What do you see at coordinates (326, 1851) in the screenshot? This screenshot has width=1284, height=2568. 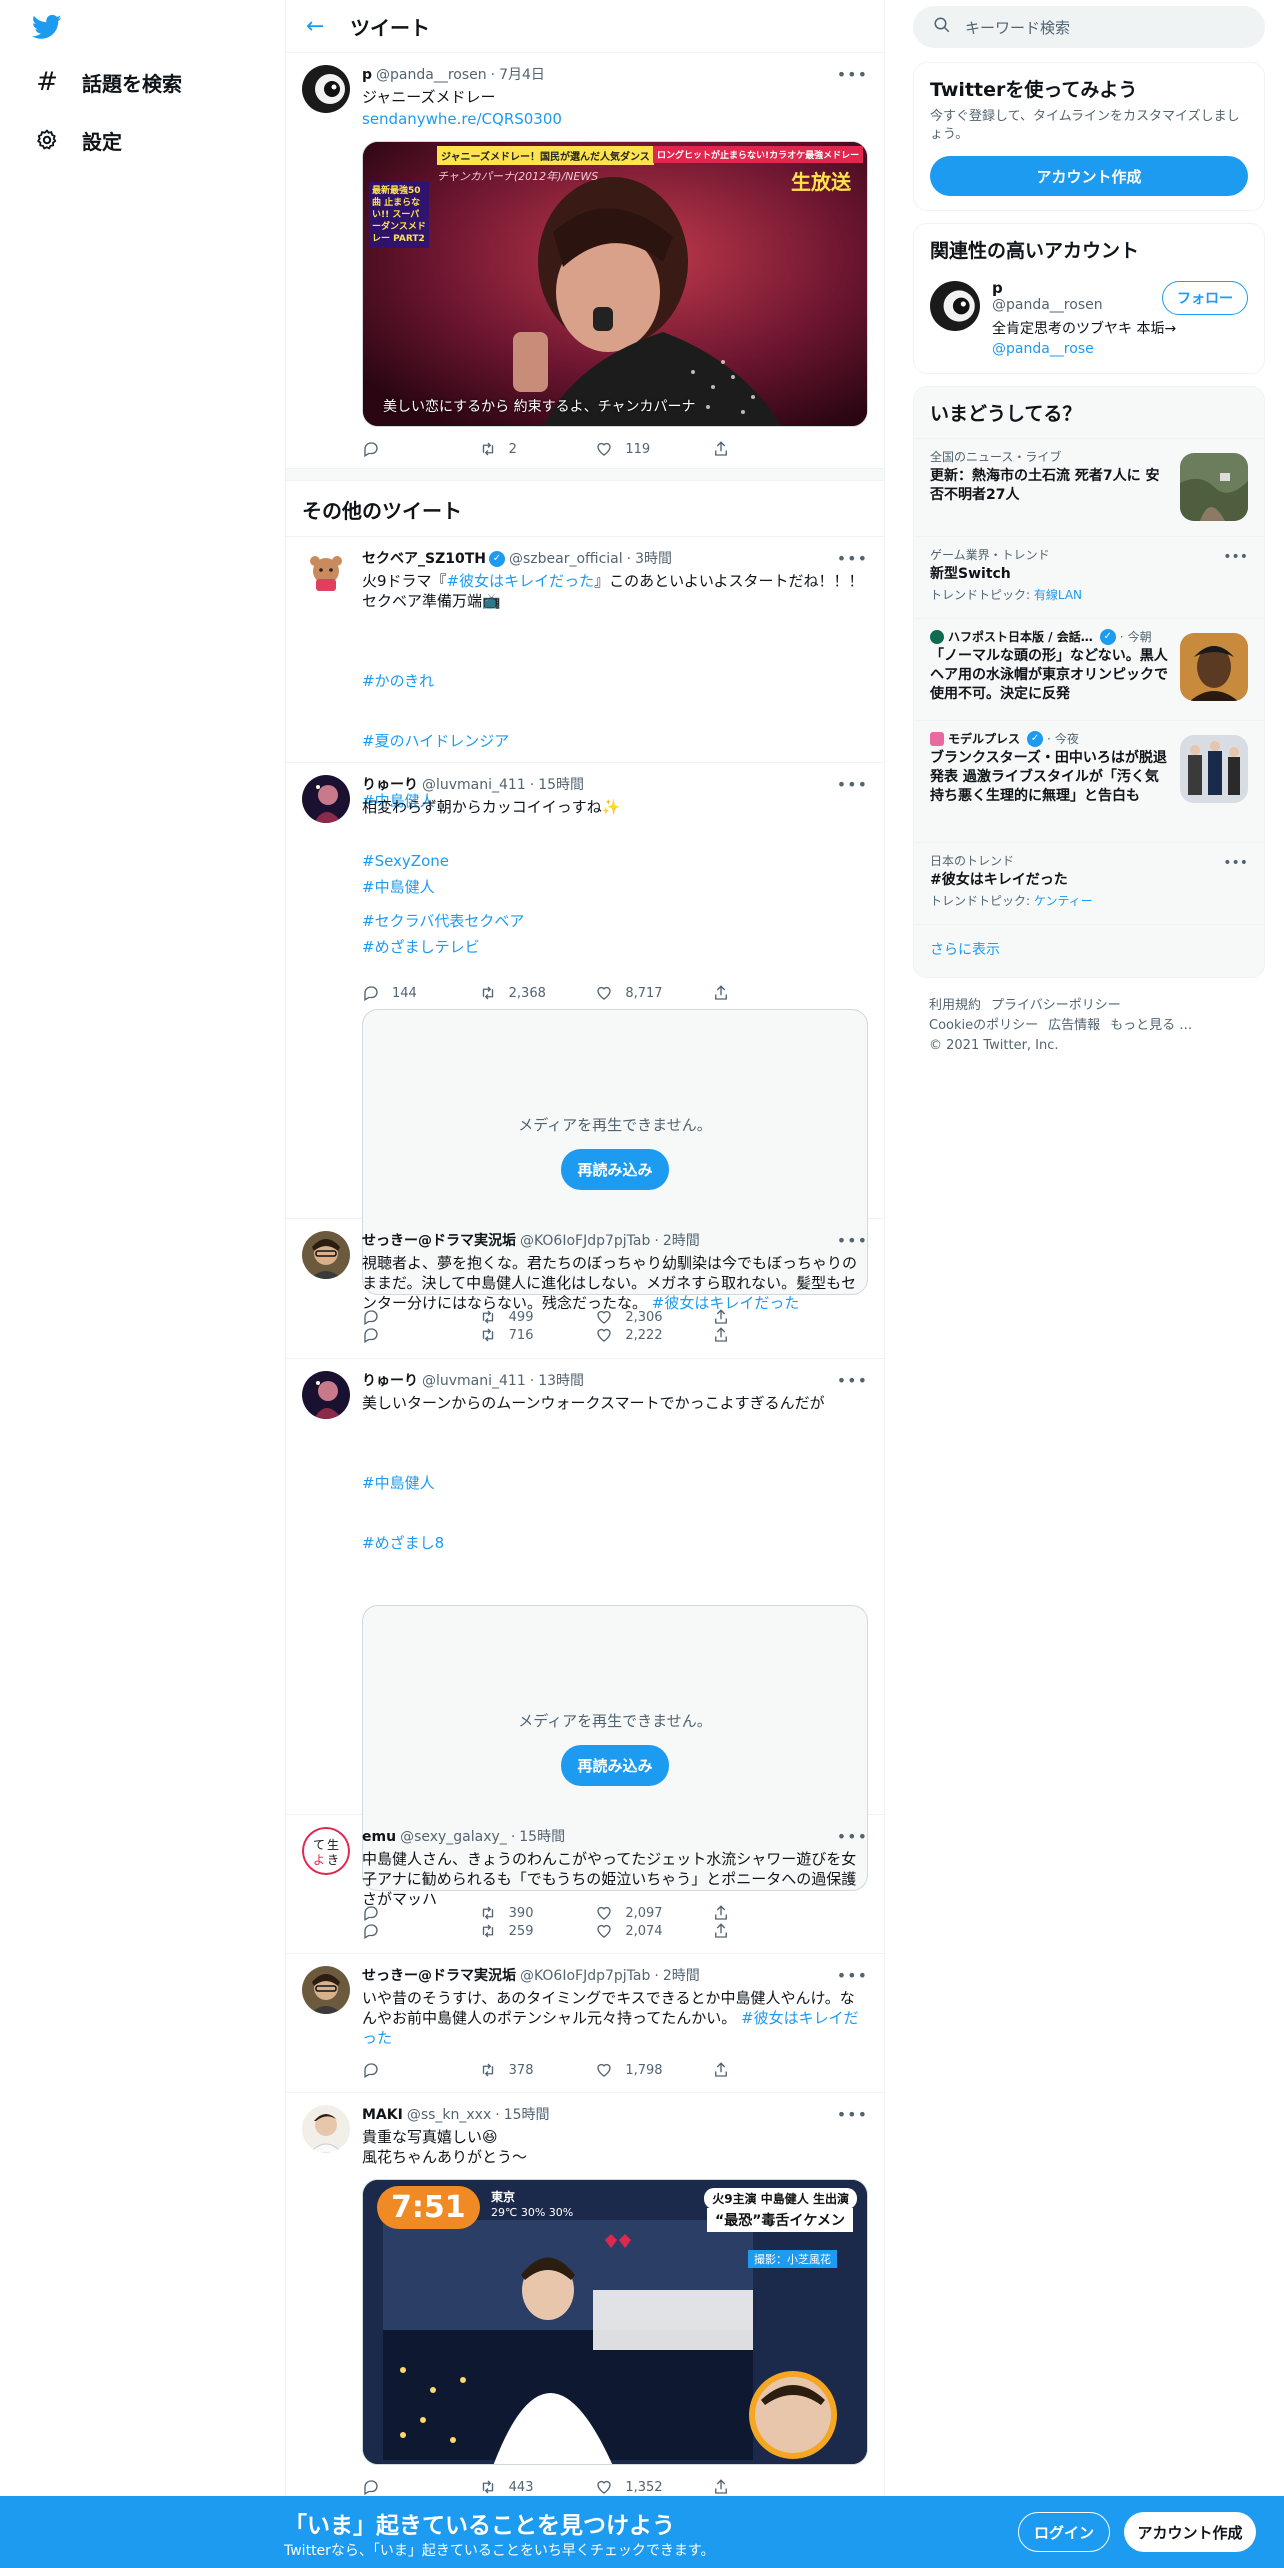 I see `avatar: て生よき` at bounding box center [326, 1851].